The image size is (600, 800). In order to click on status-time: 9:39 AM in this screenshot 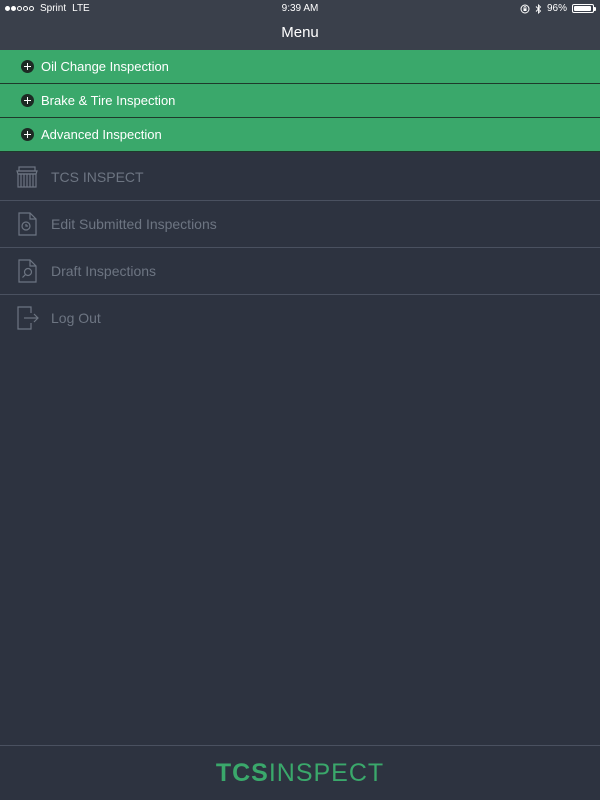, I will do `click(300, 8)`.